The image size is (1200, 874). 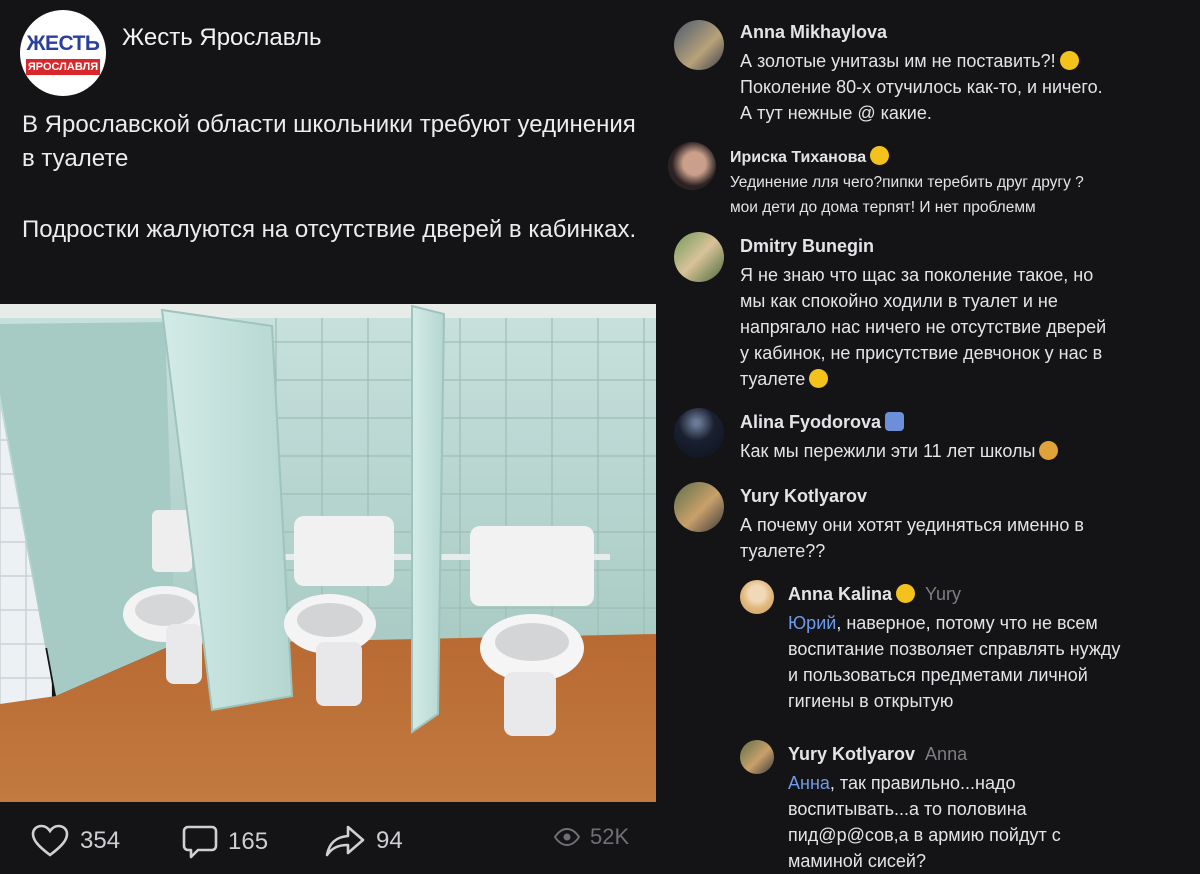 I want to click on community-name: Жесть Ярославль, so click(x=221, y=38).